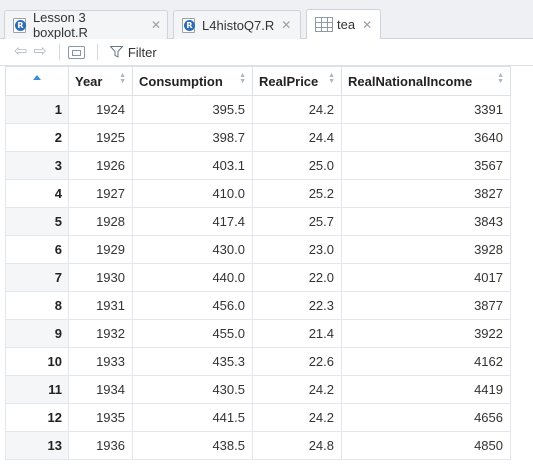 The height and width of the screenshot is (470, 533). I want to click on table-row: 9 1932 455.0 21.4 3922, so click(258, 333).